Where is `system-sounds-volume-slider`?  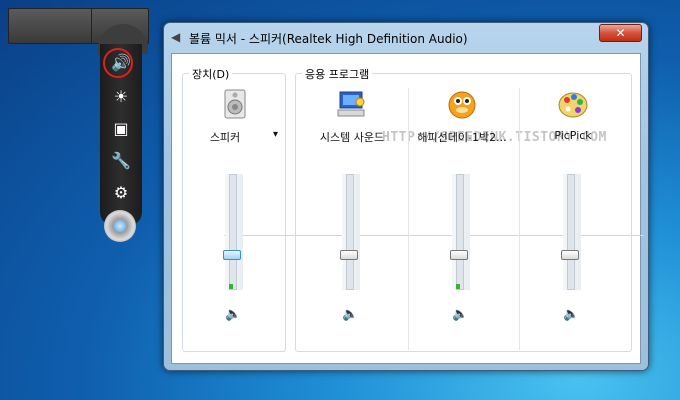 system-sounds-volume-slider is located at coordinates (349, 255).